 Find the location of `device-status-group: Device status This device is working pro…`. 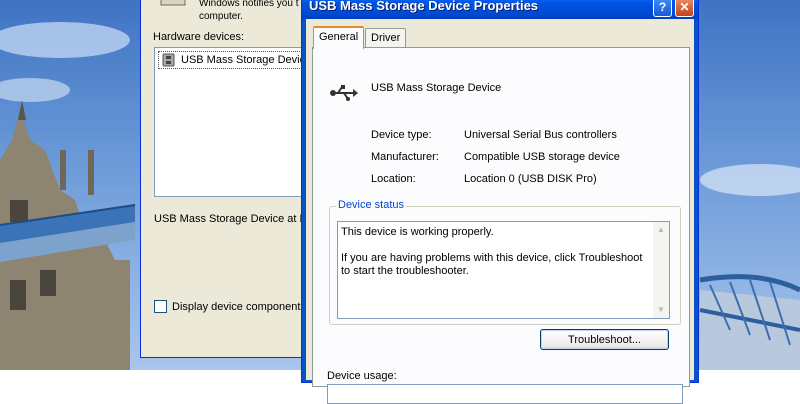

device-status-group: Device status This device is working pro… is located at coordinates (505, 262).